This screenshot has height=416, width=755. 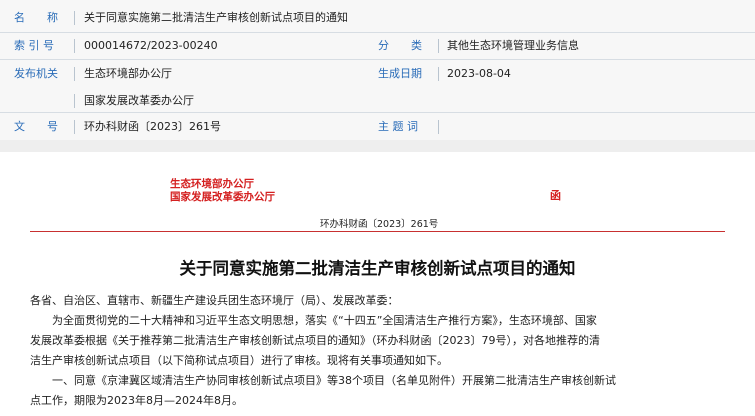 What do you see at coordinates (212, 184) in the screenshot?
I see `issuer-line-1: 生态环境部办公厅` at bounding box center [212, 184].